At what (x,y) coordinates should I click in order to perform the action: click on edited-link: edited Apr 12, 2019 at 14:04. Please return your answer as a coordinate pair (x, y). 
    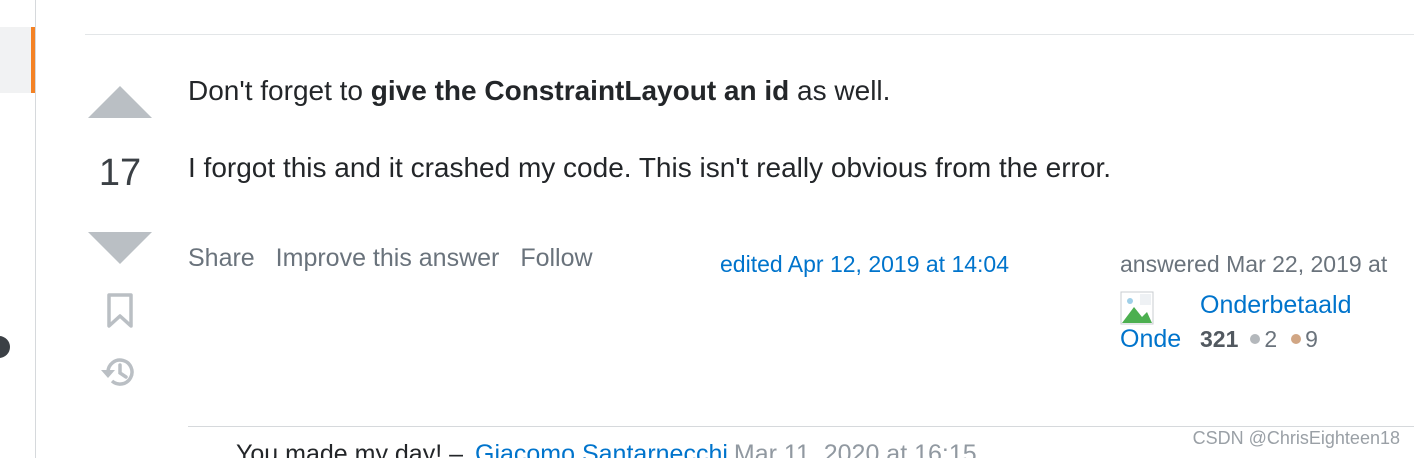
    Looking at the image, I should click on (864, 264).